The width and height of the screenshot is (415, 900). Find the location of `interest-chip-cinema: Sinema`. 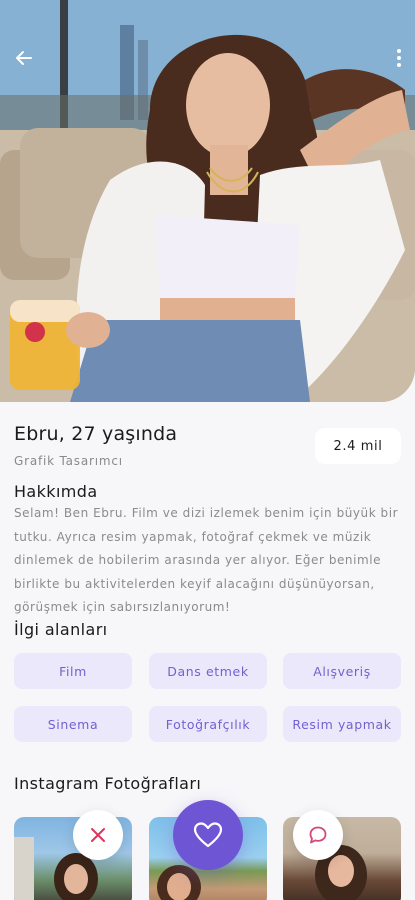

interest-chip-cinema: Sinema is located at coordinates (73, 724).